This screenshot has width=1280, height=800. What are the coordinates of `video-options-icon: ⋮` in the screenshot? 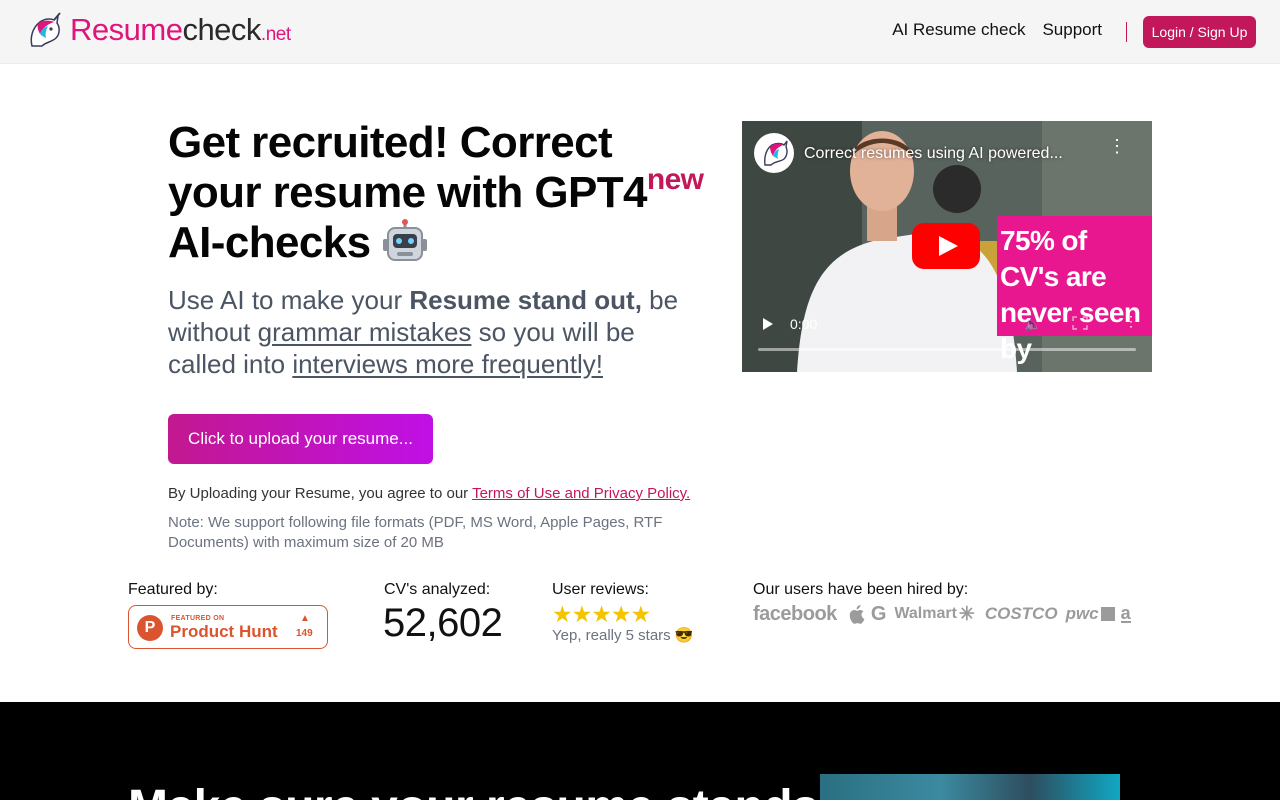 It's located at (1131, 321).